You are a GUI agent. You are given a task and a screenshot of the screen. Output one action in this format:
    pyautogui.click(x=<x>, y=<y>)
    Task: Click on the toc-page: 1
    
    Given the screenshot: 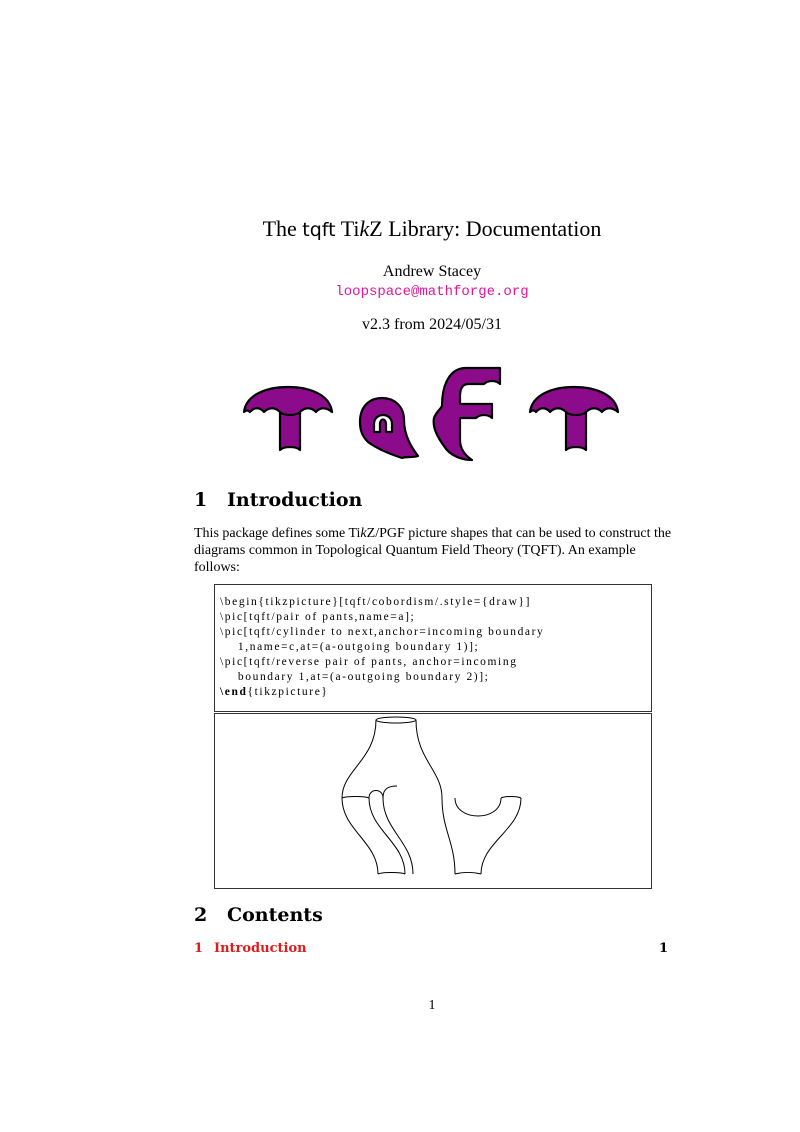 What is the action you would take?
    pyautogui.click(x=663, y=948)
    